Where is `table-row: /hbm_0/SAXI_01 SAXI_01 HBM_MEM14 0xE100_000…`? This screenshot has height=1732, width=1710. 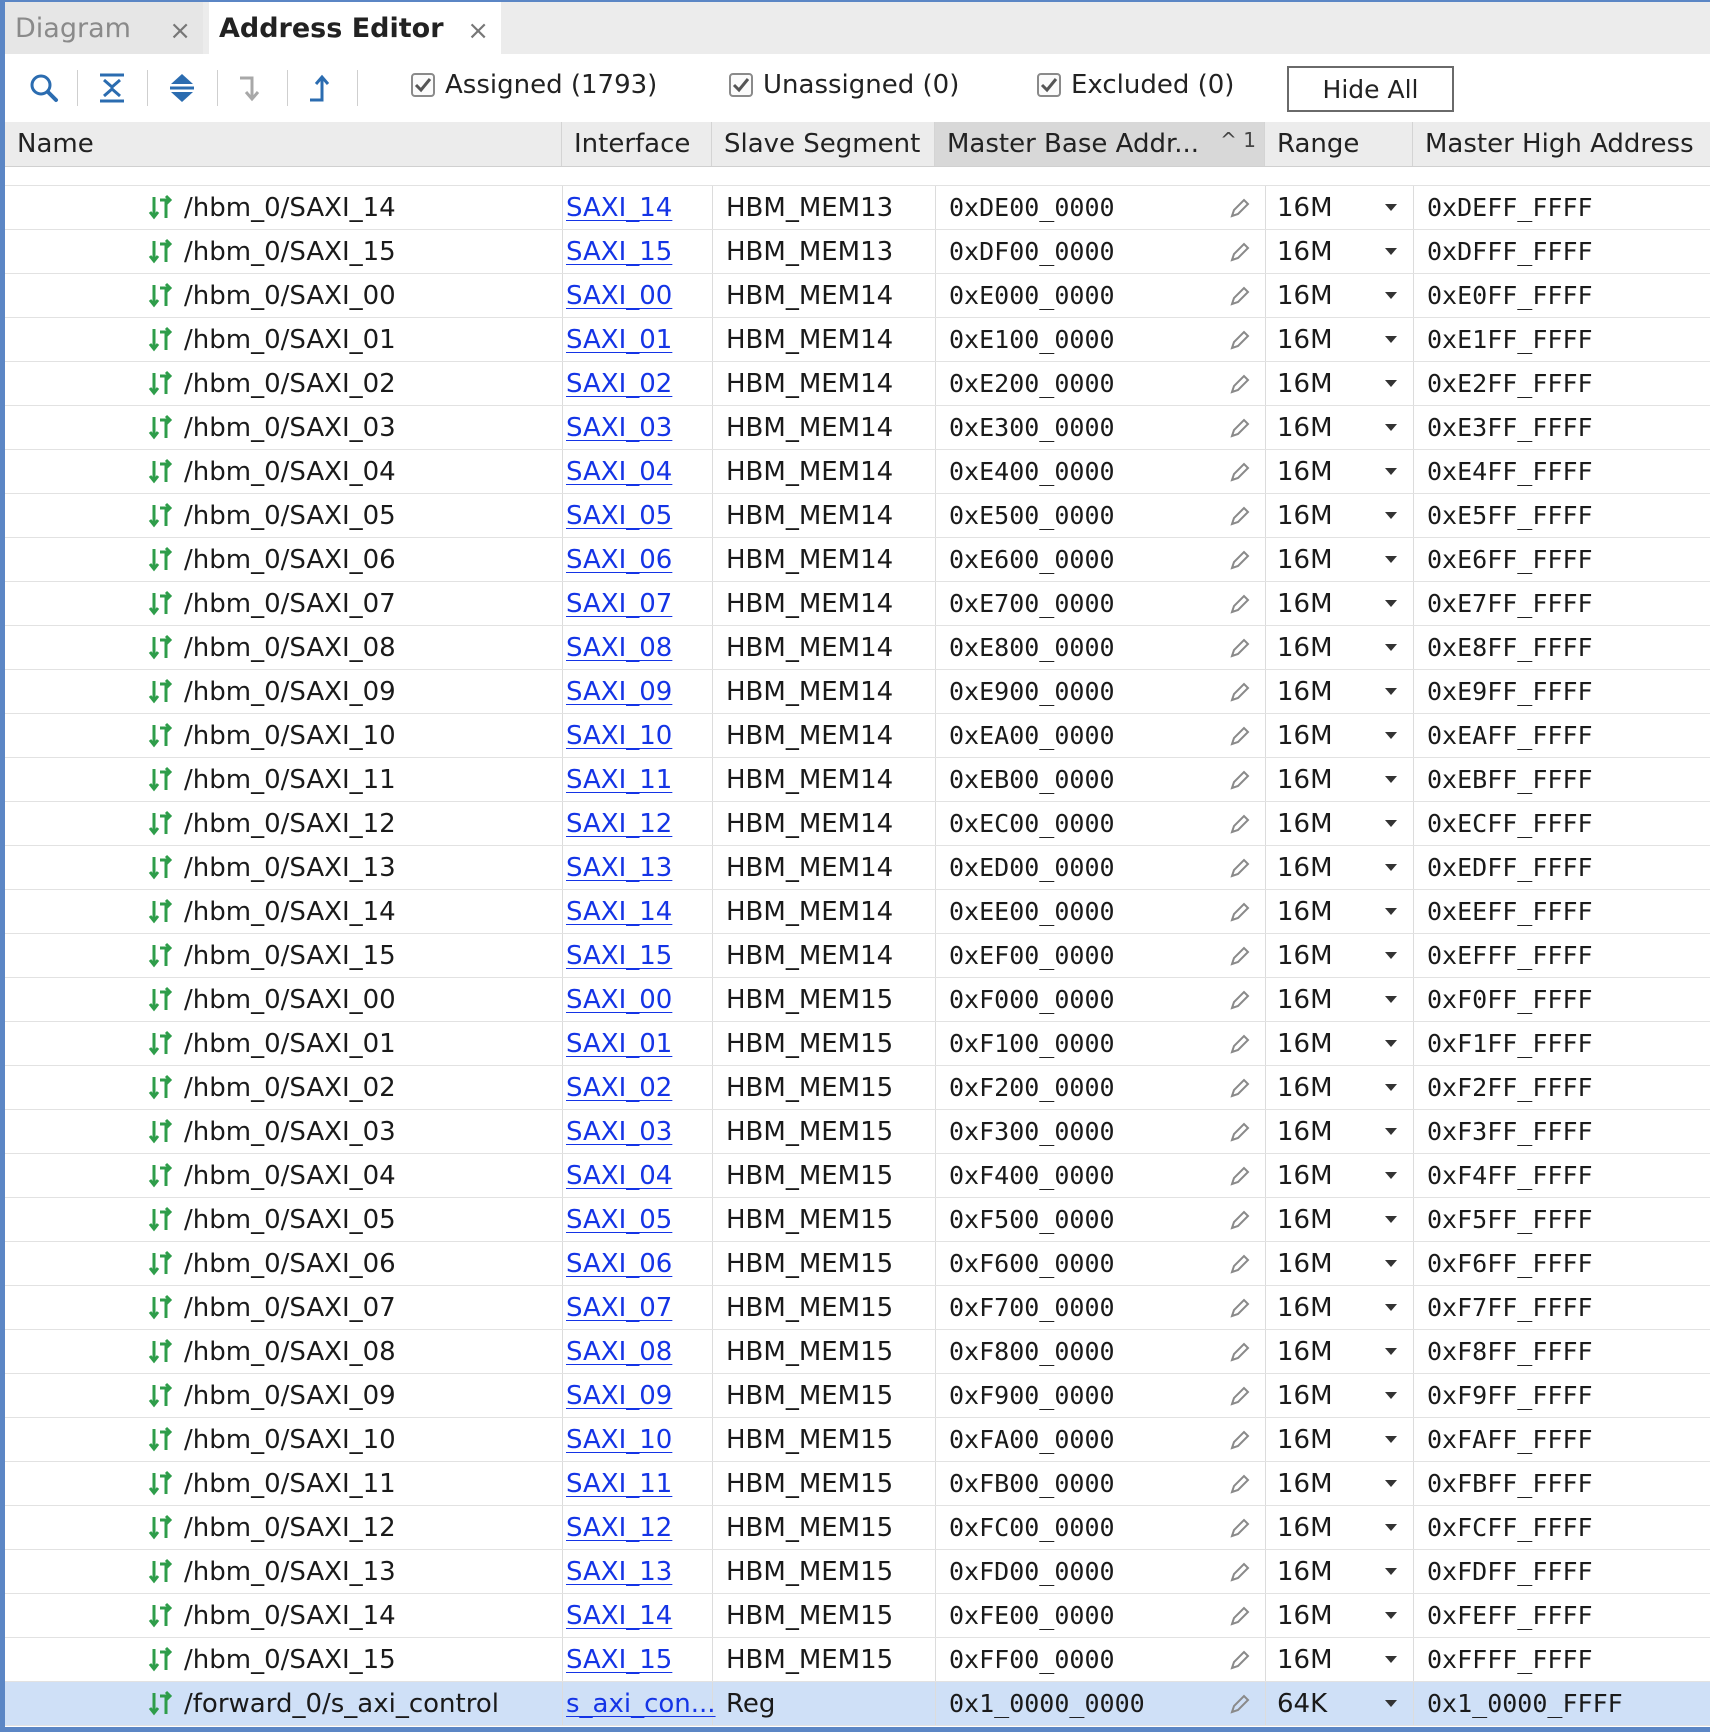 table-row: /hbm_0/SAXI_01 SAXI_01 HBM_MEM14 0xE100_000… is located at coordinates (857, 340).